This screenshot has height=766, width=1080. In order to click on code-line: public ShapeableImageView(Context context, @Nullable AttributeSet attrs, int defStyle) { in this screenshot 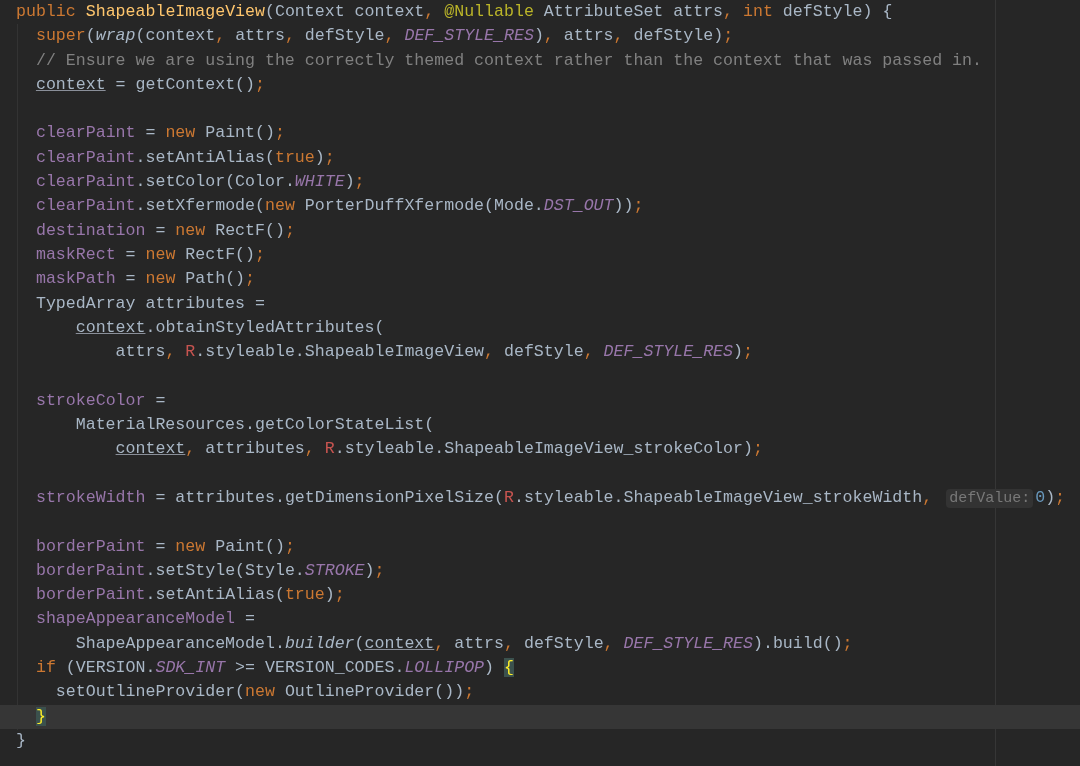, I will do `click(454, 12)`.